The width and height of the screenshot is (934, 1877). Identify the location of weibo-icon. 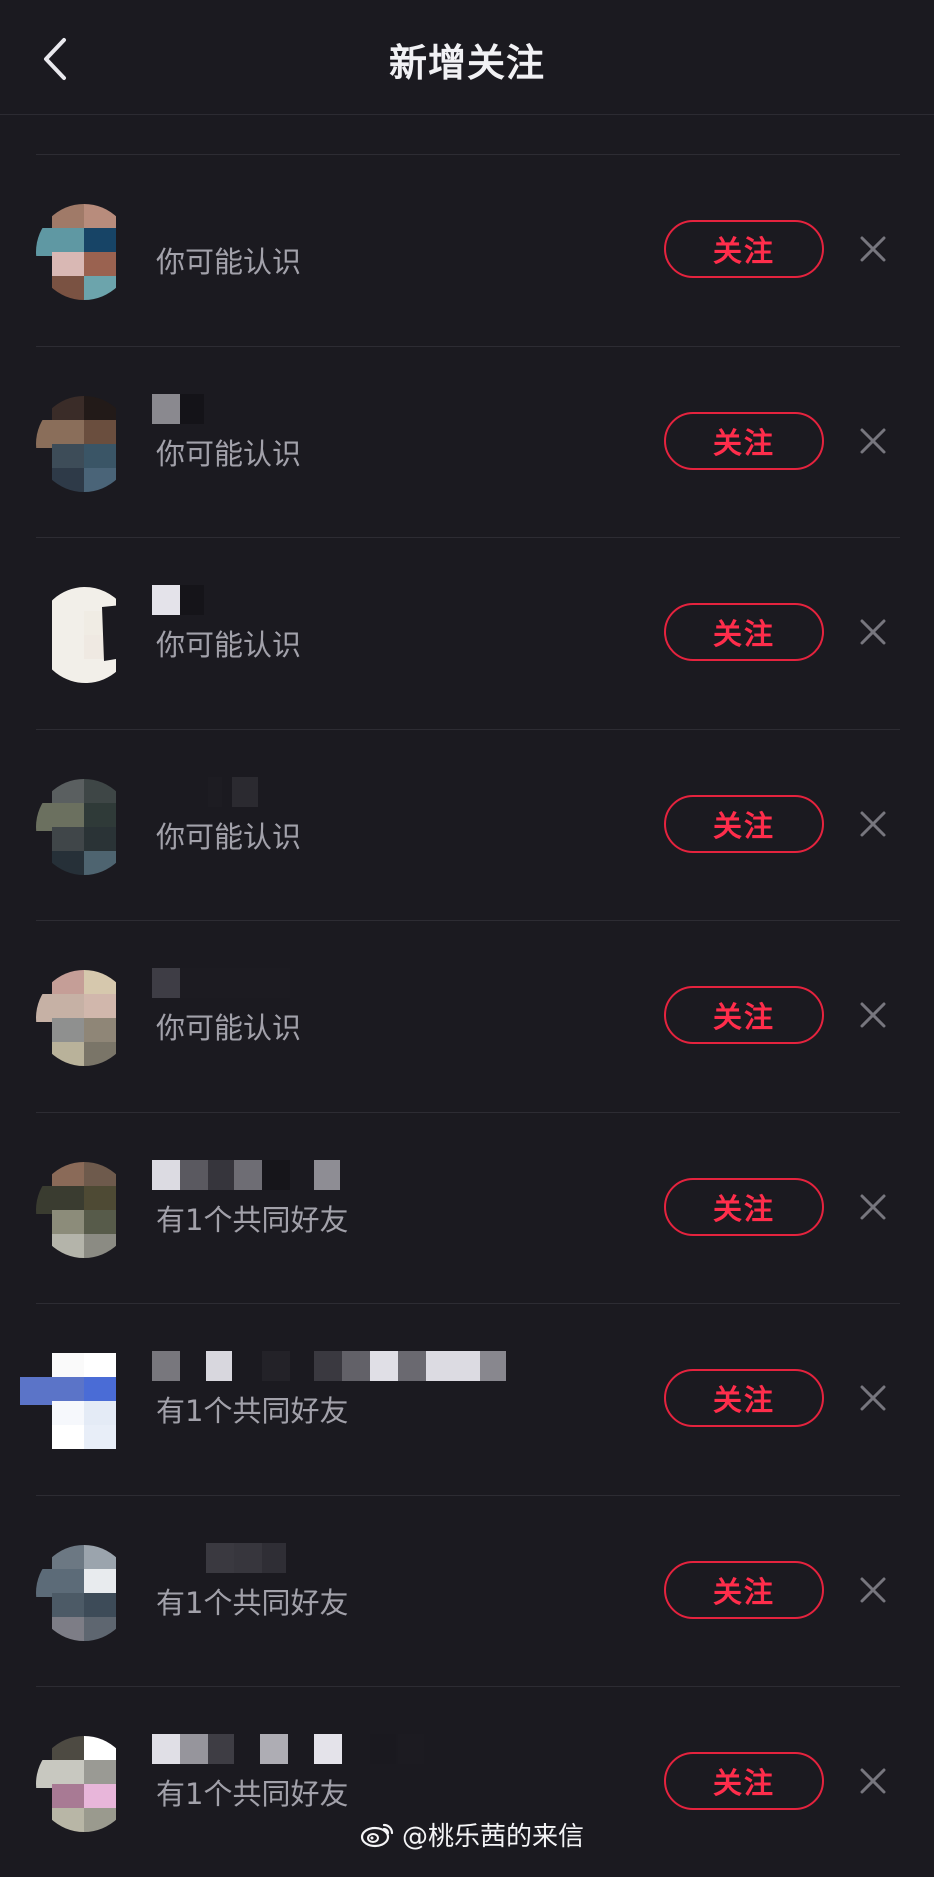
(377, 1835).